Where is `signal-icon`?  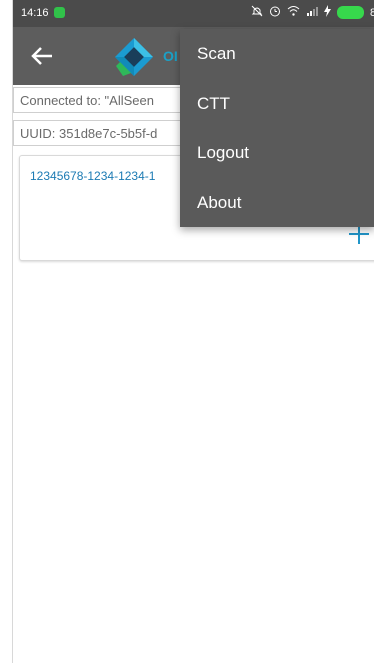 signal-icon is located at coordinates (312, 12).